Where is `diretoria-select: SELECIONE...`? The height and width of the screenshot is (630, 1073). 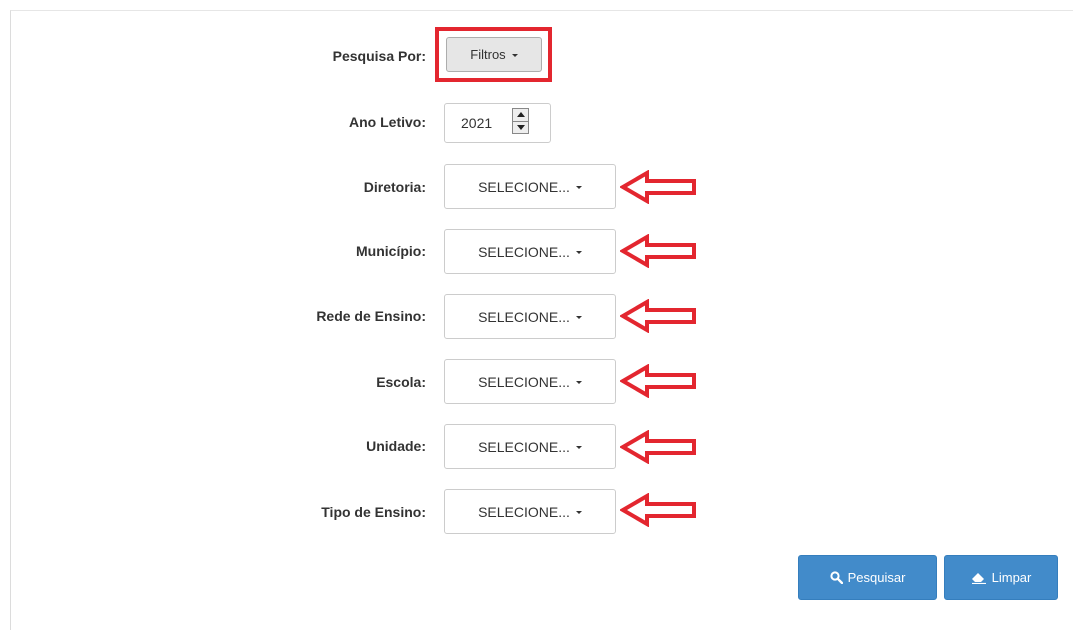 diretoria-select: SELECIONE... is located at coordinates (530, 186).